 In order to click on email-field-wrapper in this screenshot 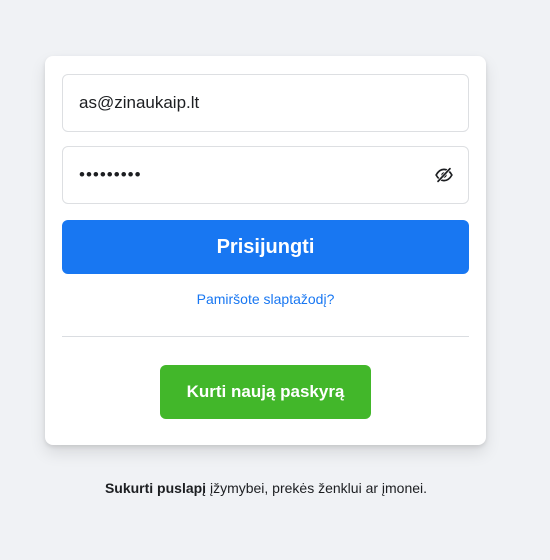, I will do `click(265, 103)`.